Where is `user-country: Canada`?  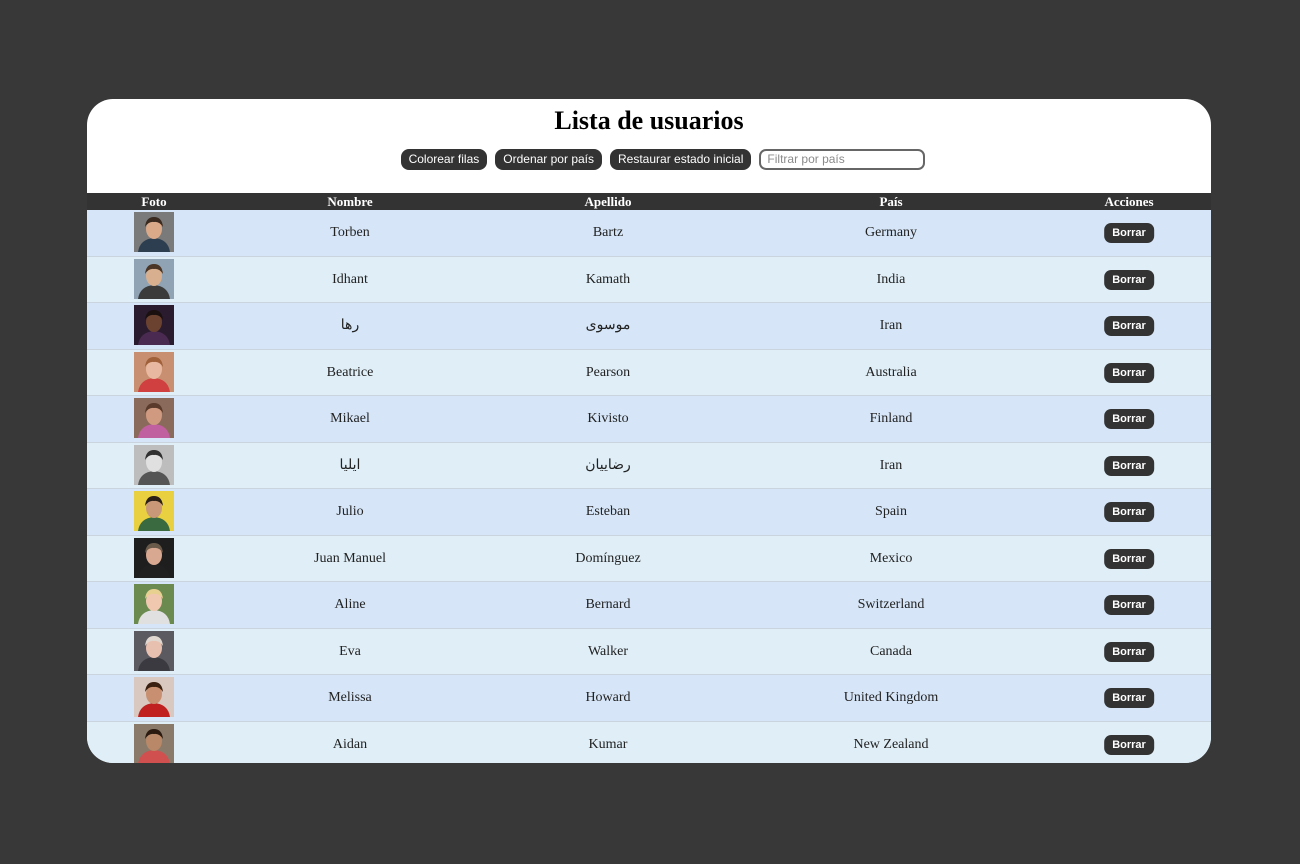 user-country: Canada is located at coordinates (891, 651).